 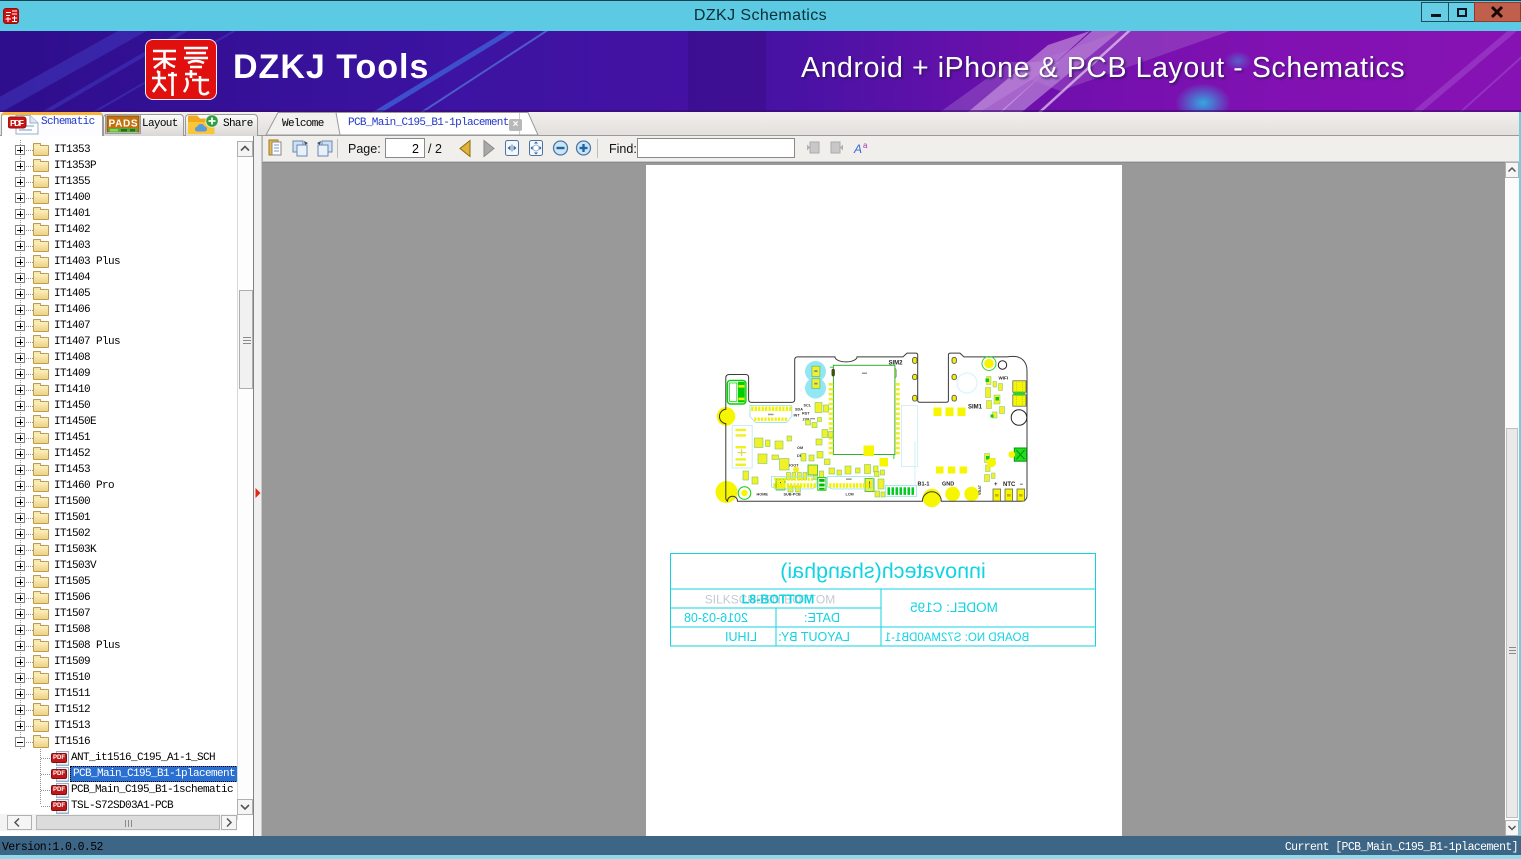 I want to click on svg-text: PADS, so click(x=123, y=124).